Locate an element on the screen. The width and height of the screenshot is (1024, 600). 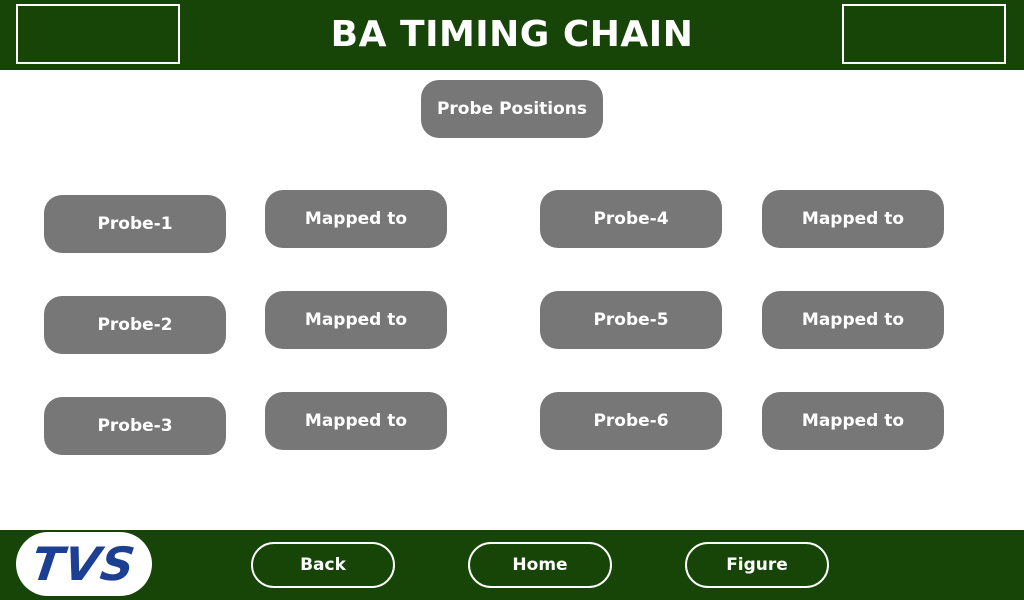
probe-6-button: Probe-6 is located at coordinates (631, 421).